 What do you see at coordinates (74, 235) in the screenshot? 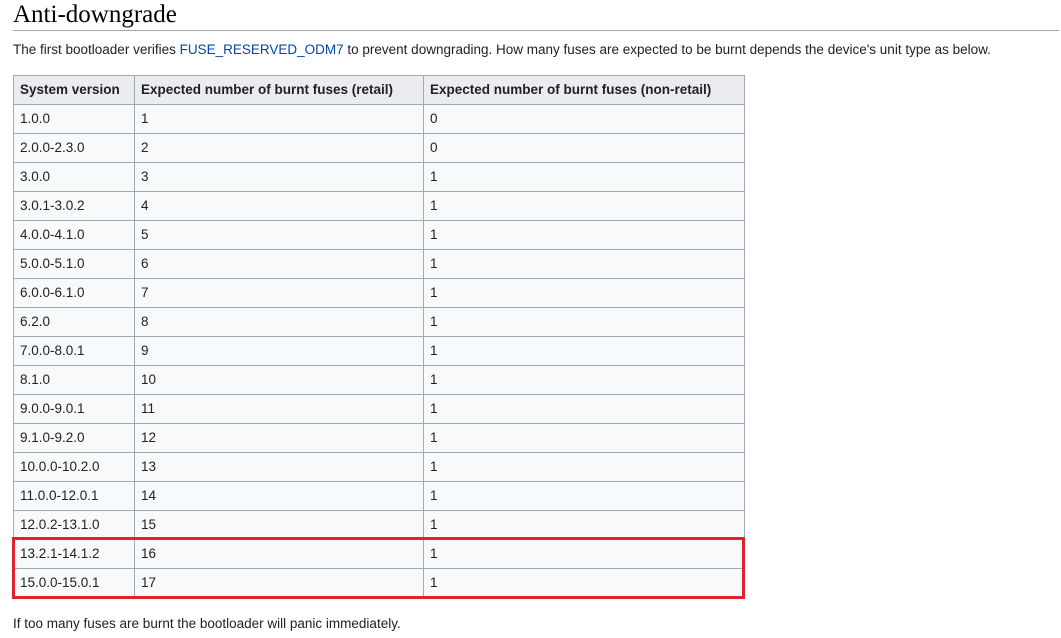
I see `cell-system-version: 4.0.0-4.1.0` at bounding box center [74, 235].